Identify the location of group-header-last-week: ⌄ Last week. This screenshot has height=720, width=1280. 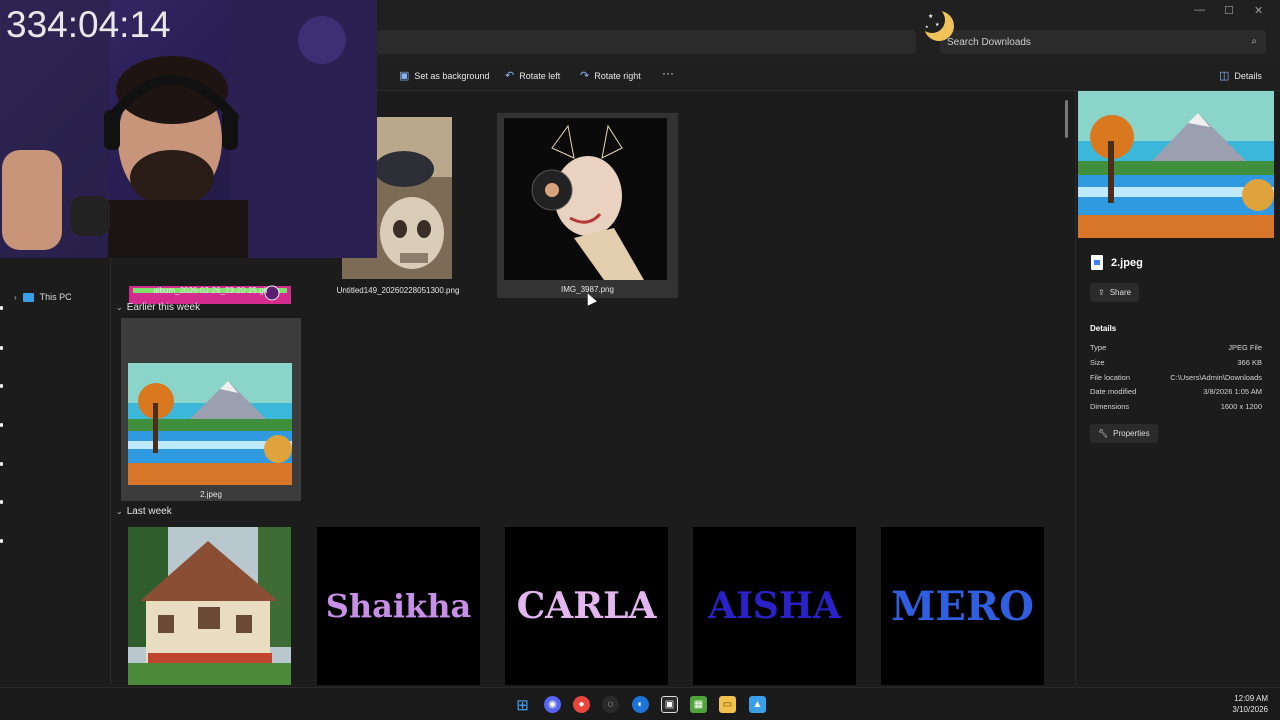
(144, 511).